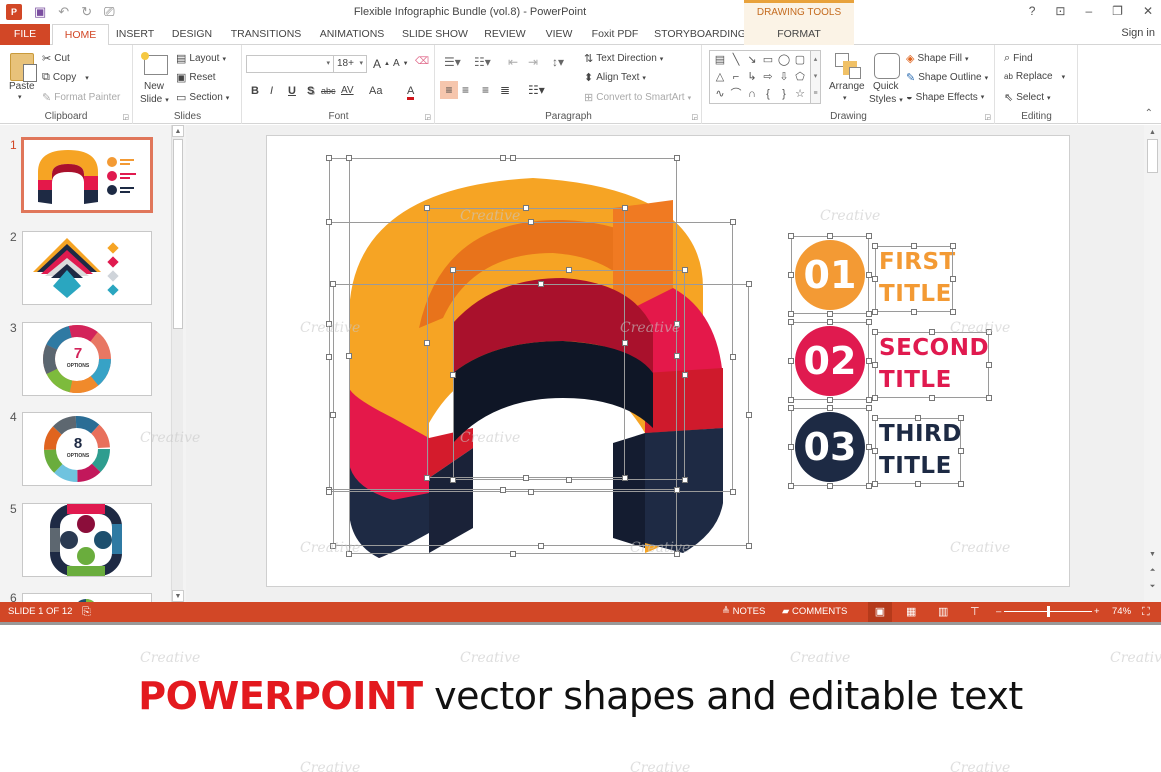 This screenshot has width=1161, height=772. I want to click on right-brace-icon: }, so click(784, 94).